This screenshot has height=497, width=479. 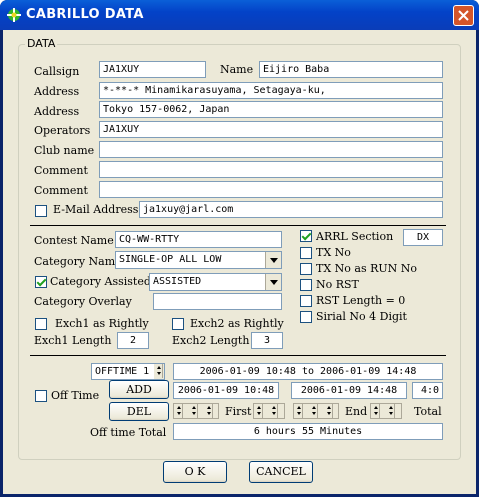 I want to click on total-value-field: 4:0, so click(x=427, y=390).